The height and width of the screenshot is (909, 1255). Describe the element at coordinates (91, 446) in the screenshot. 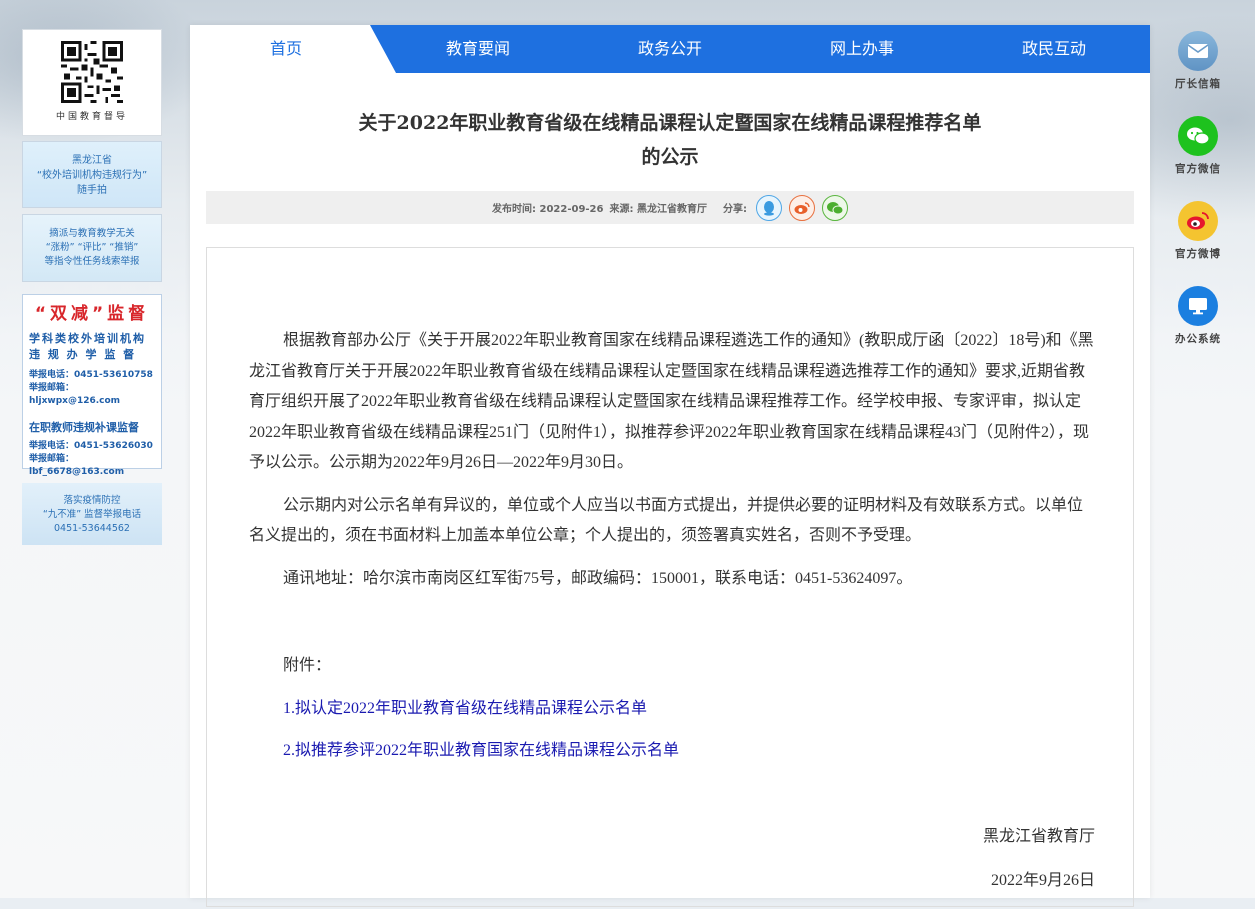

I see `banner-phone: 举报电话：0451-53626030` at that location.